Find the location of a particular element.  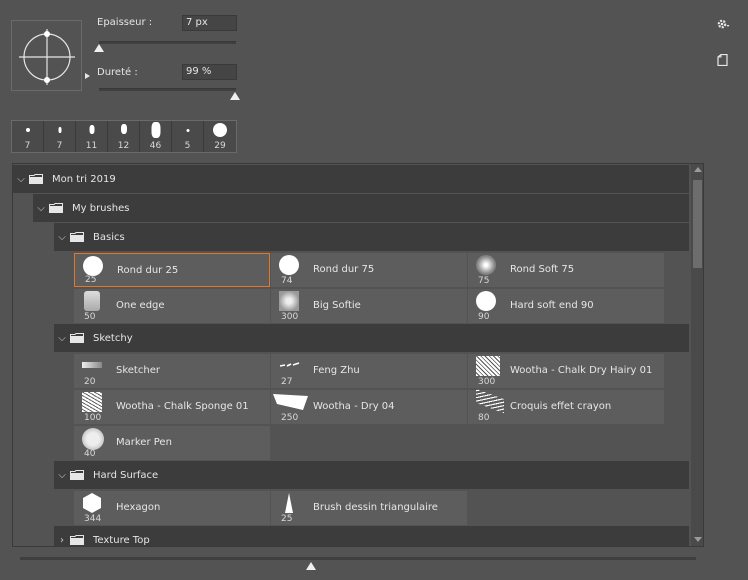

recent-brush-item: 11 is located at coordinates (92, 136).